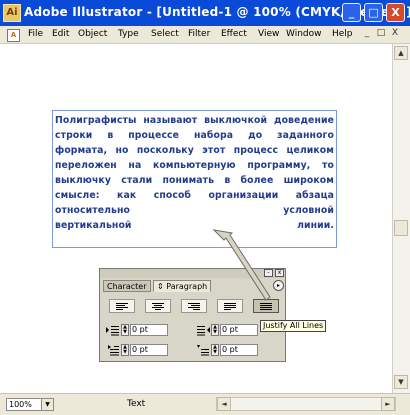 Image resolution: width=410 pixels, height=415 pixels. What do you see at coordinates (136, 404) in the screenshot?
I see `status-text: Text` at bounding box center [136, 404].